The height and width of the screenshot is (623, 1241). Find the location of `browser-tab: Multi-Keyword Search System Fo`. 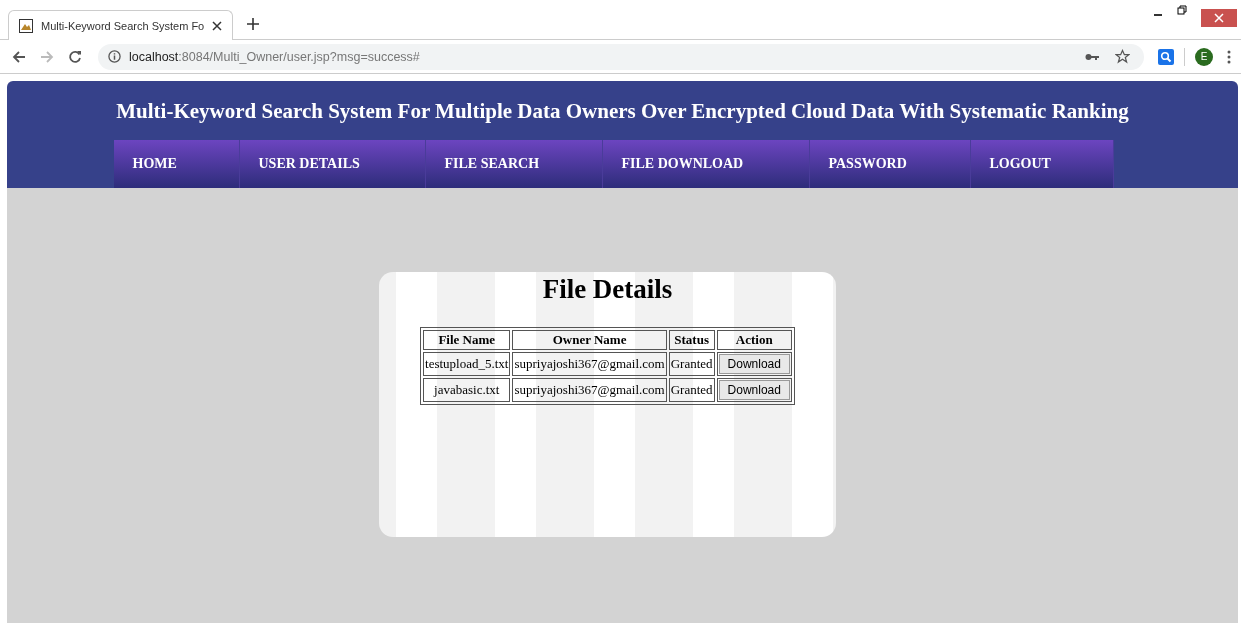

browser-tab: Multi-Keyword Search System Fo is located at coordinates (121, 25).